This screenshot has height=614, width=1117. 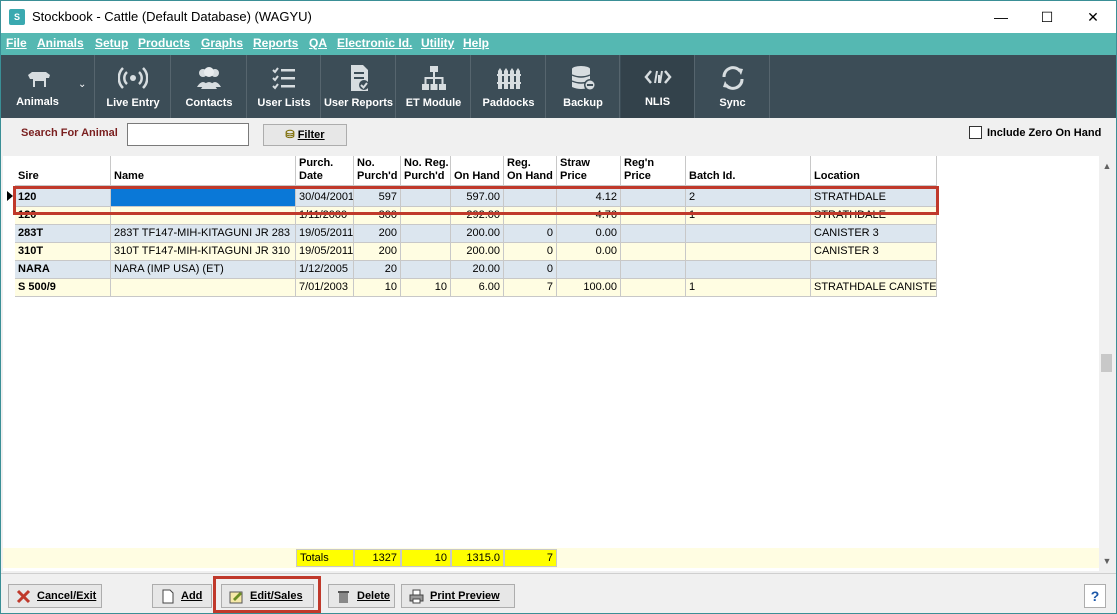 I want to click on table-cell: 310T TF147-MIH-KITAGUNI JR 310, so click(x=203, y=252).